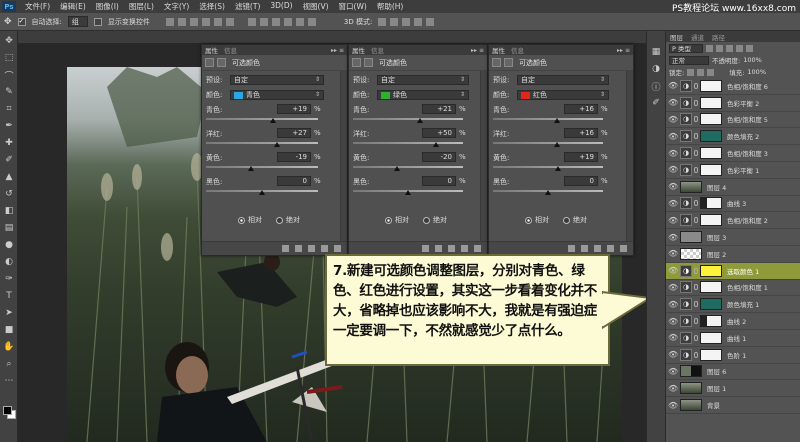 This screenshot has height=442, width=800. What do you see at coordinates (390, 6) in the screenshot?
I see `menu-item-10: 帮助(H)` at bounding box center [390, 6].